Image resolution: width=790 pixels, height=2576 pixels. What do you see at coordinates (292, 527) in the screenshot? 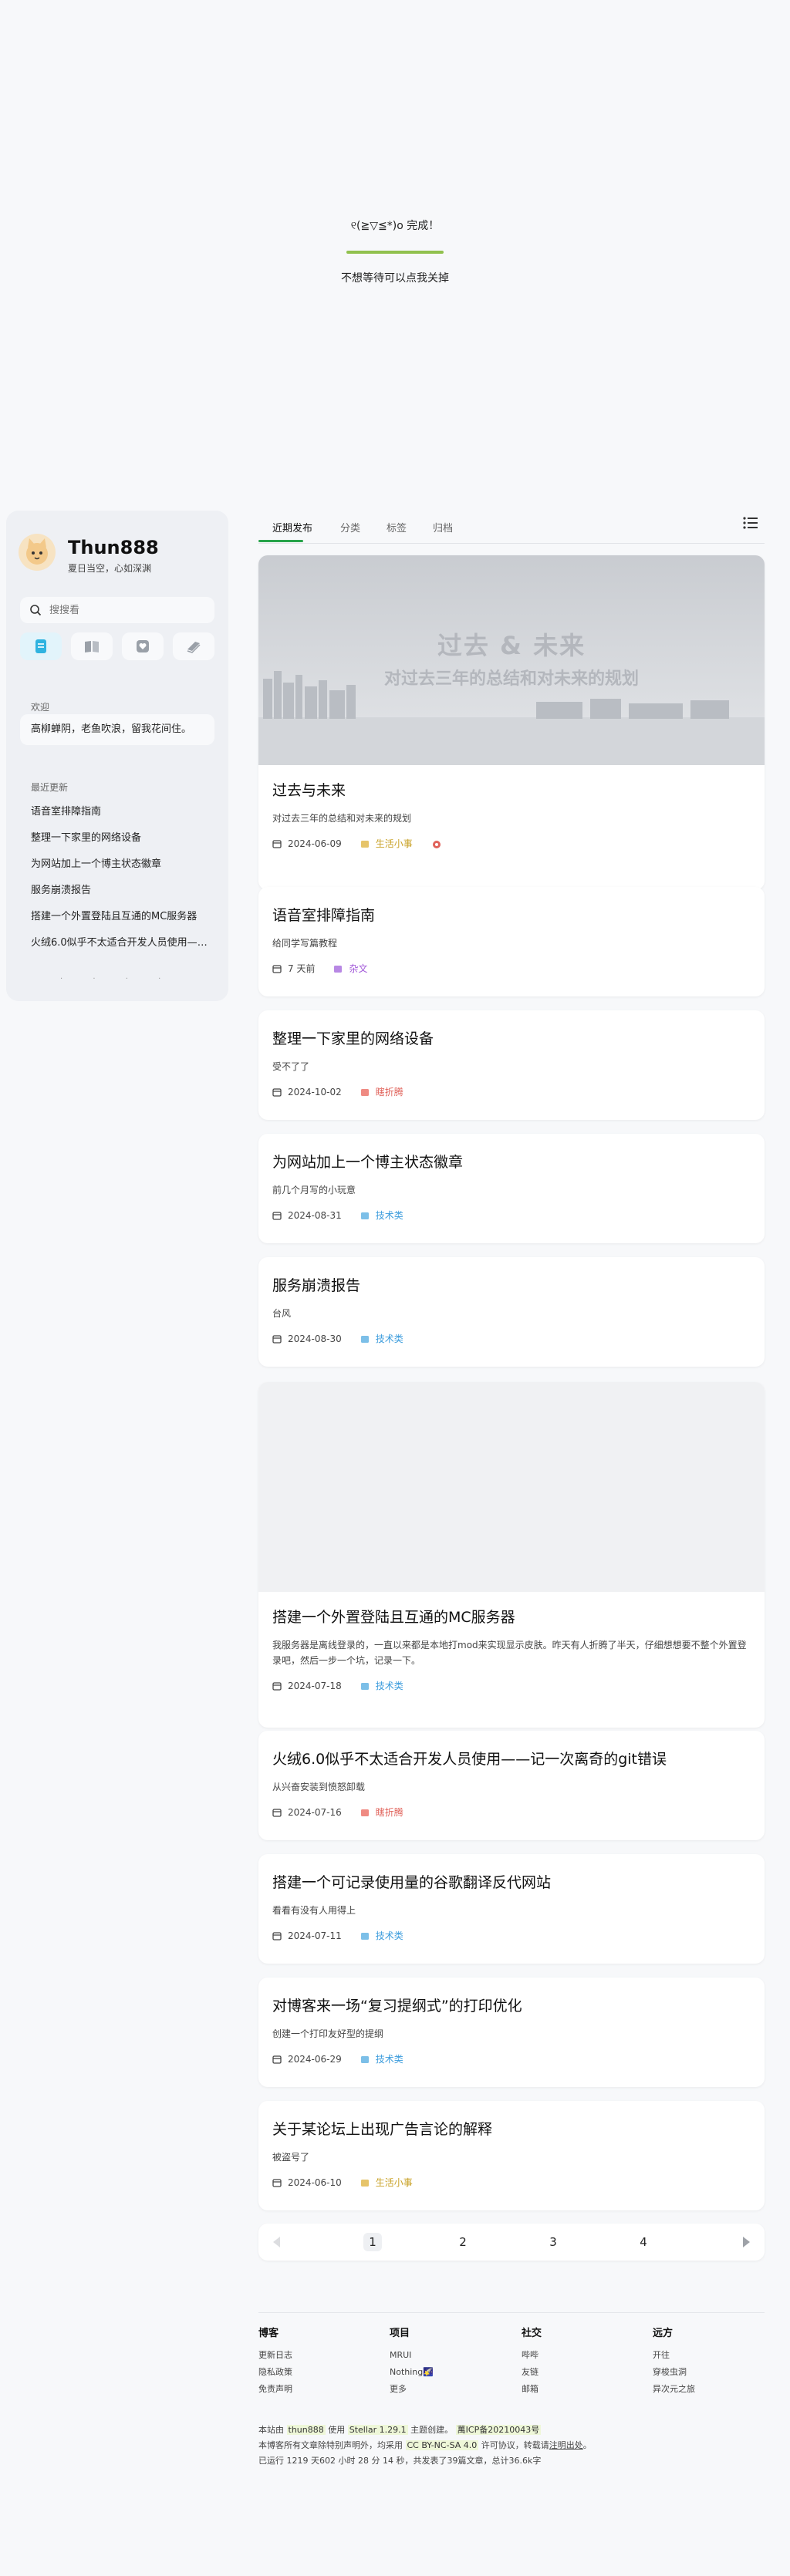
I see `tab-recent: 近期发布` at bounding box center [292, 527].